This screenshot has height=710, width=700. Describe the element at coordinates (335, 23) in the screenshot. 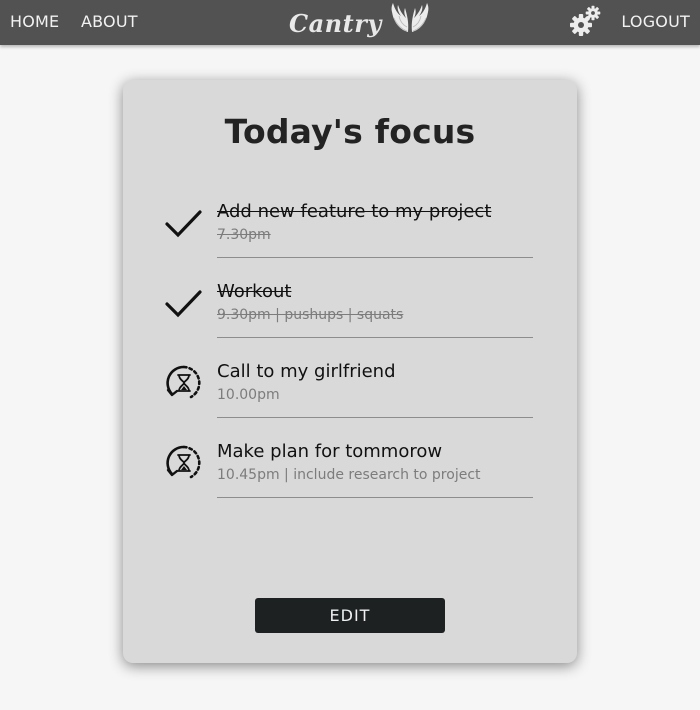

I see `brand-name: Cantry` at that location.